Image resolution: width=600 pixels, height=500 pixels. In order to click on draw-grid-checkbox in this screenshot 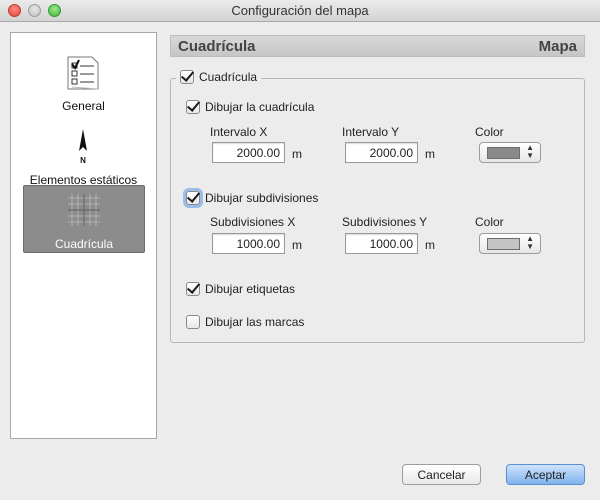, I will do `click(193, 107)`.